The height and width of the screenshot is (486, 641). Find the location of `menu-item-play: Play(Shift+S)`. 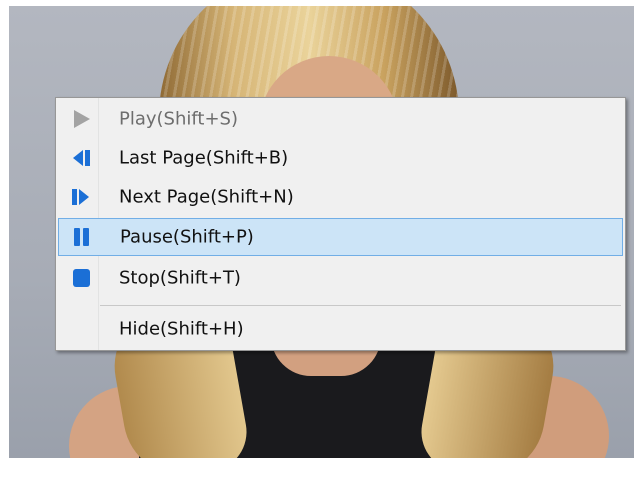

menu-item-play: Play(Shift+S) is located at coordinates (340, 119).